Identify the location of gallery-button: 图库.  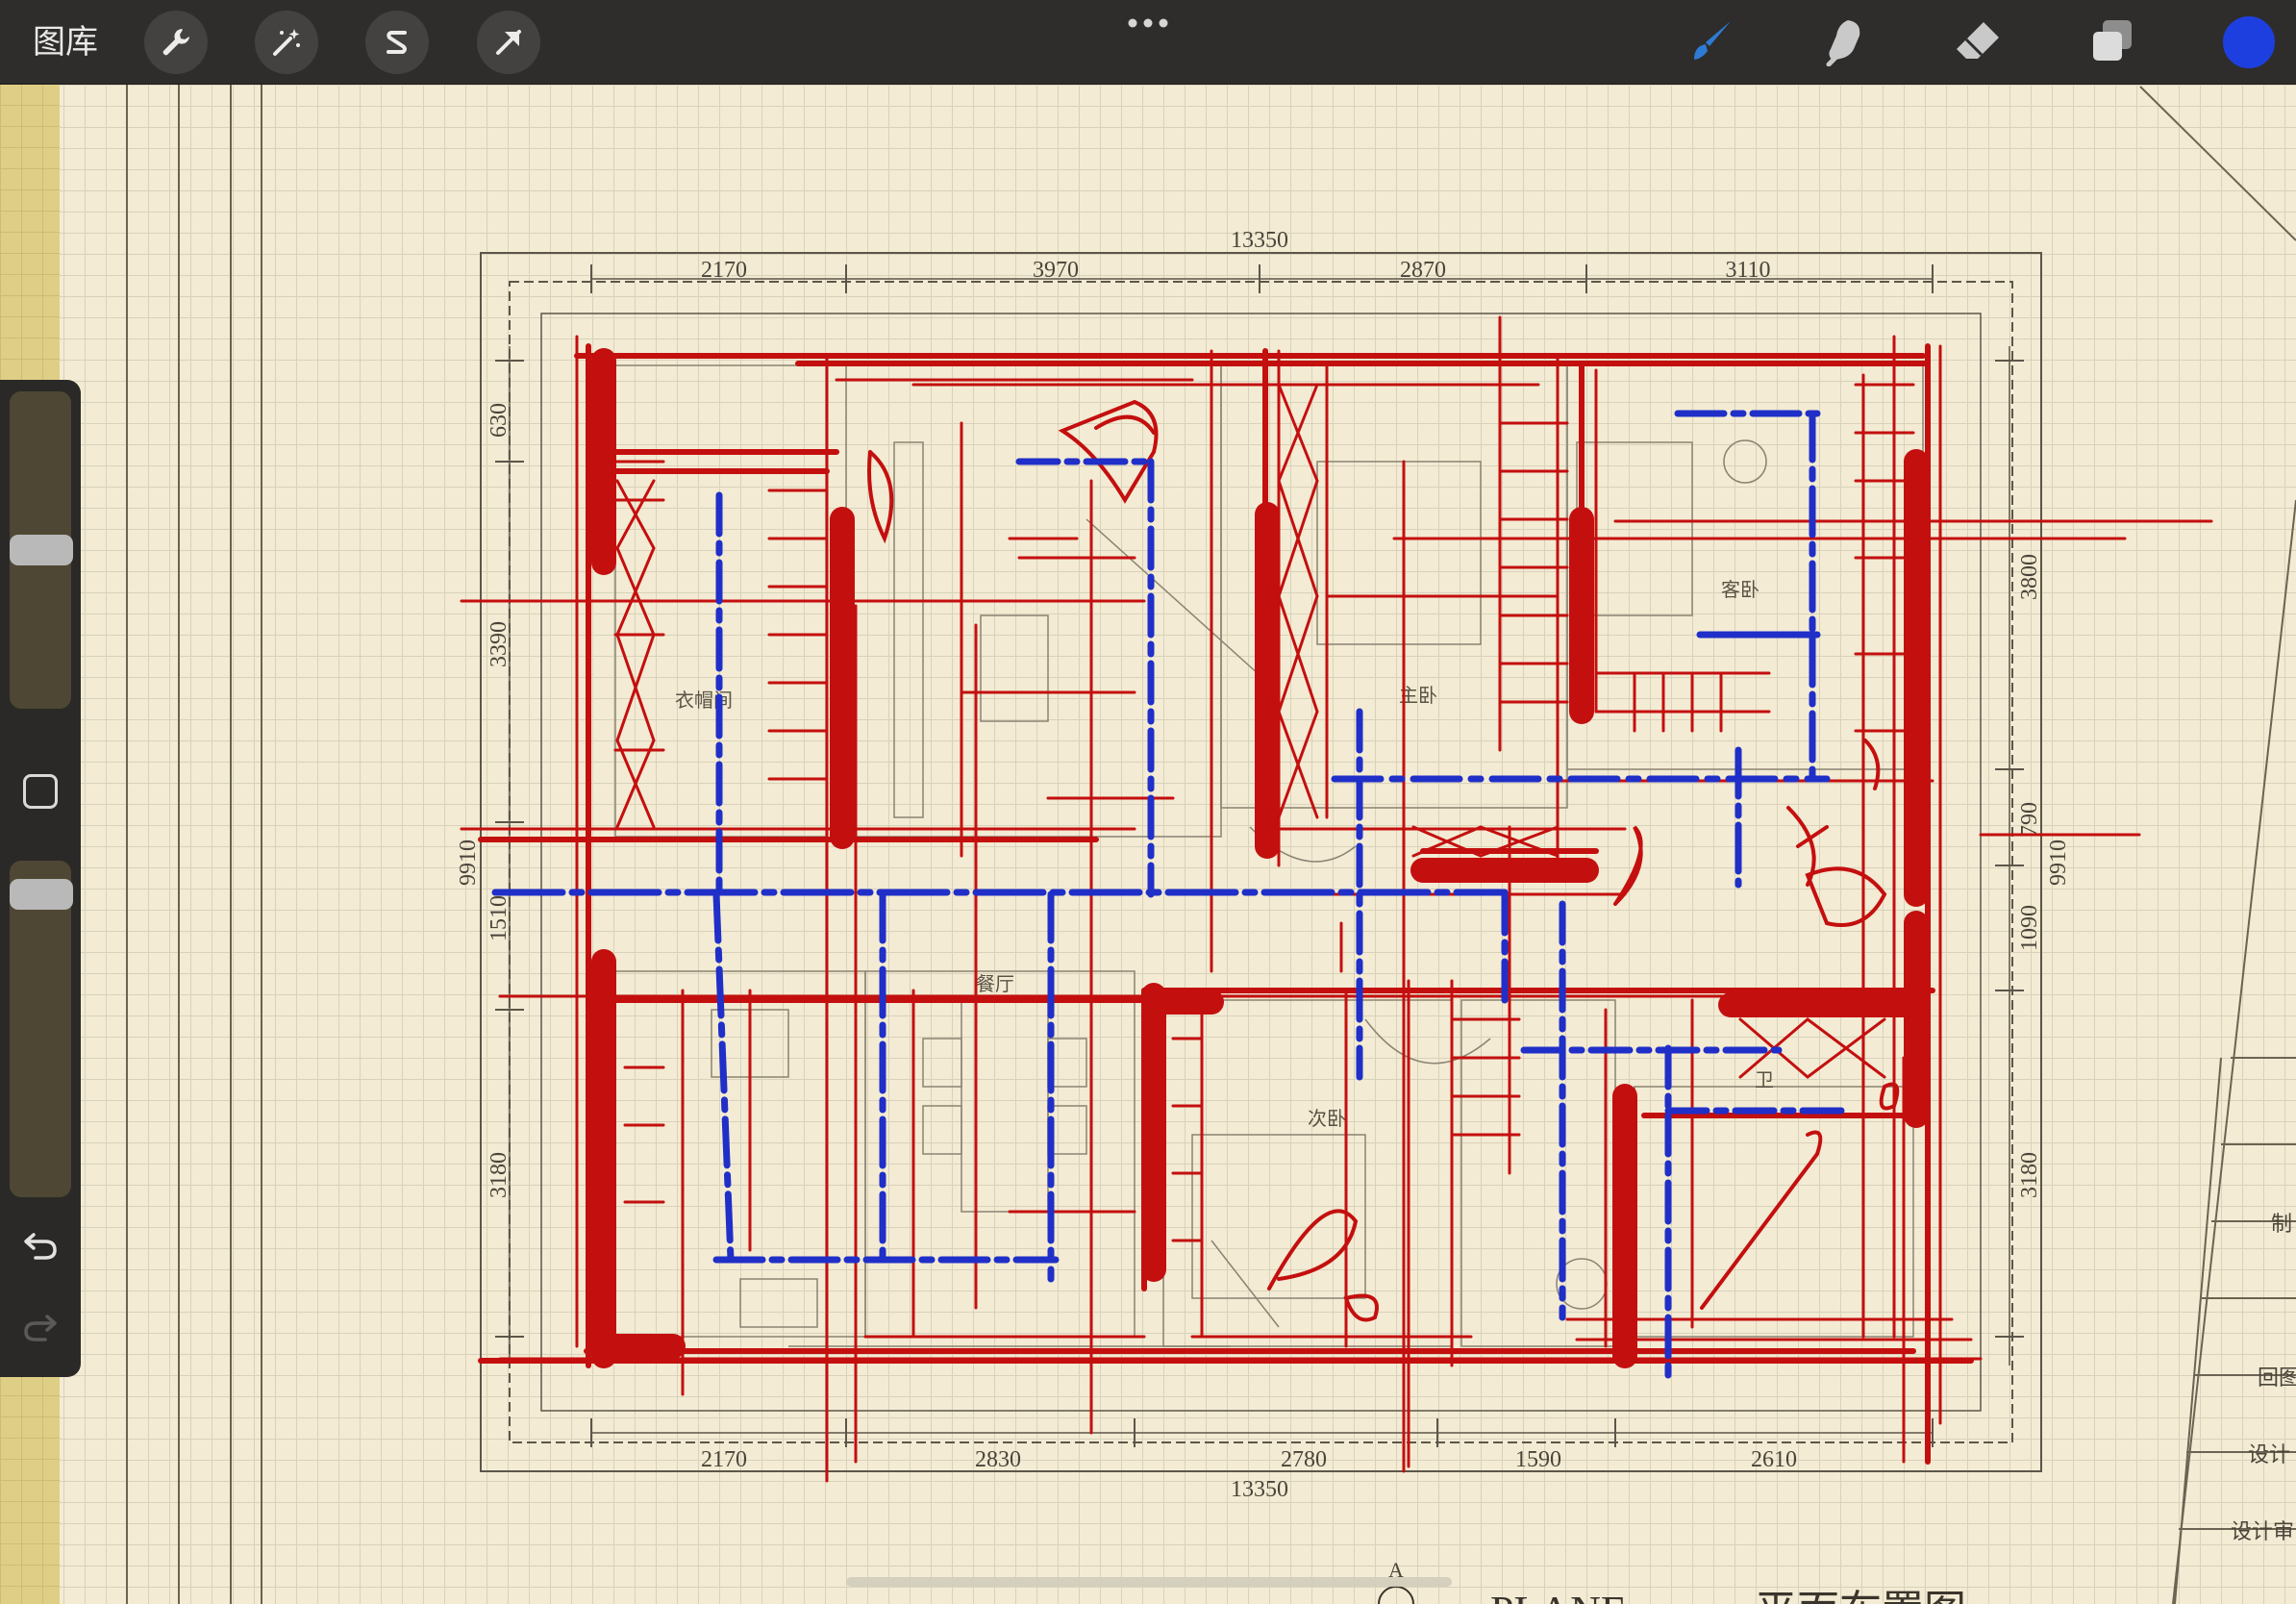
(65, 42).